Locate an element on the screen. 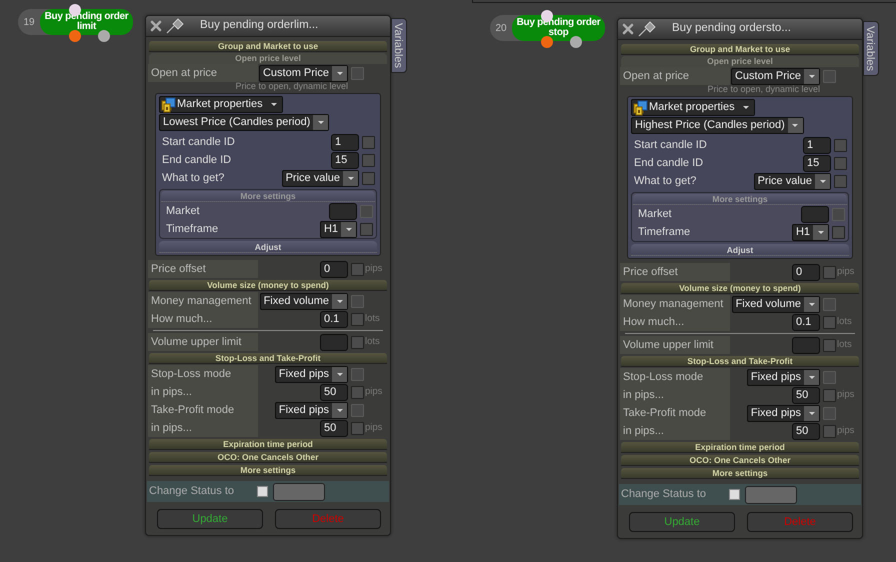  field-label: End candle ID is located at coordinates (668, 163).